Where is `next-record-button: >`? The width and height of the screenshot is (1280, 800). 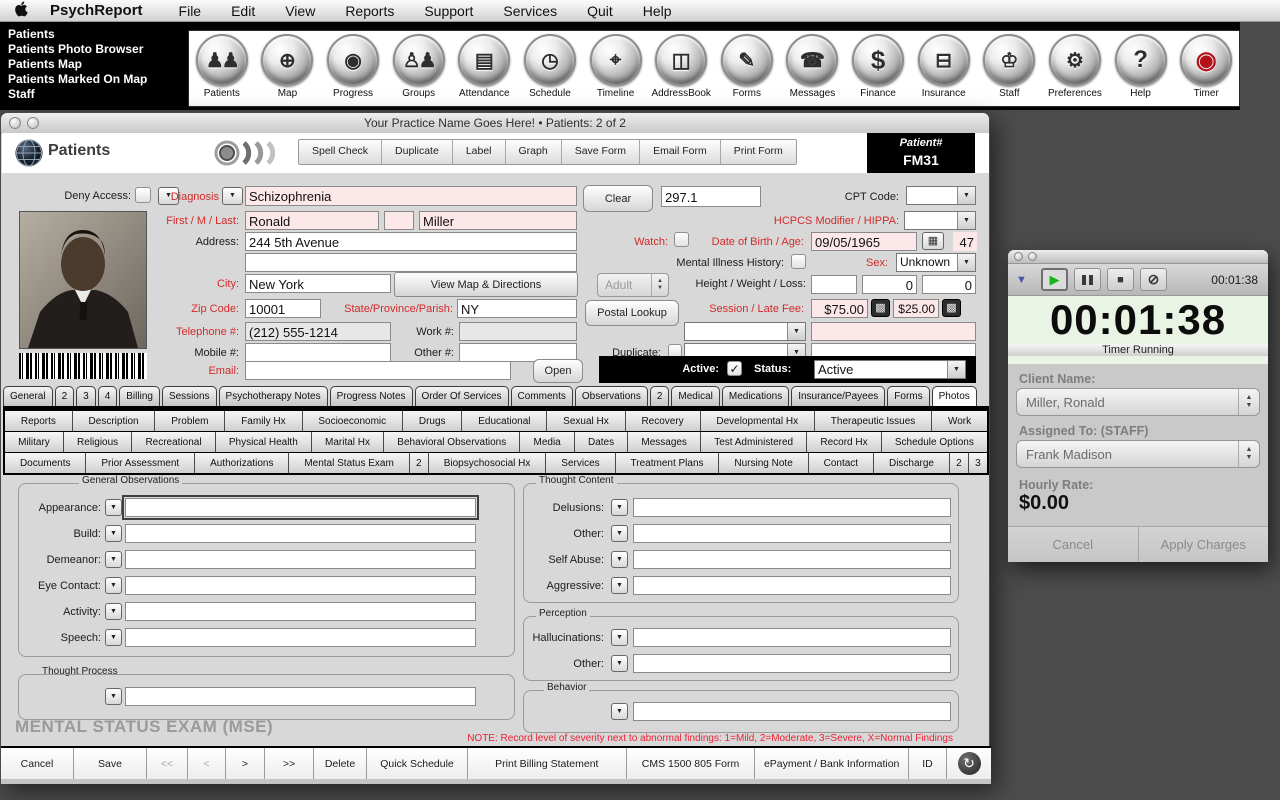 next-record-button: > is located at coordinates (245, 763).